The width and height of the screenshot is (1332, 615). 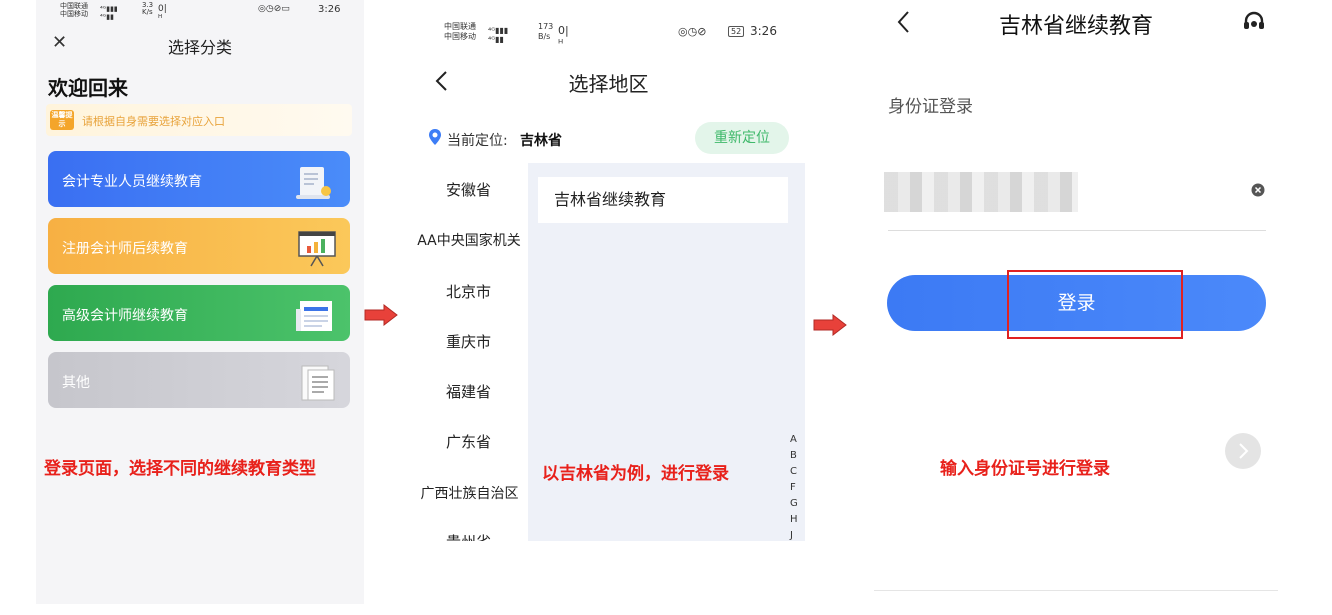 What do you see at coordinates (317, 249) in the screenshot?
I see `presentation-board-icon` at bounding box center [317, 249].